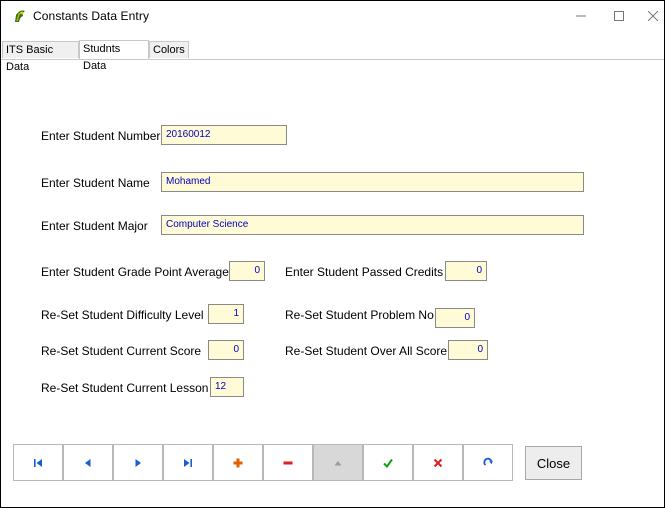 The image size is (665, 508). Describe the element at coordinates (372, 182) in the screenshot. I see `student-name-field: Mohamed` at that location.